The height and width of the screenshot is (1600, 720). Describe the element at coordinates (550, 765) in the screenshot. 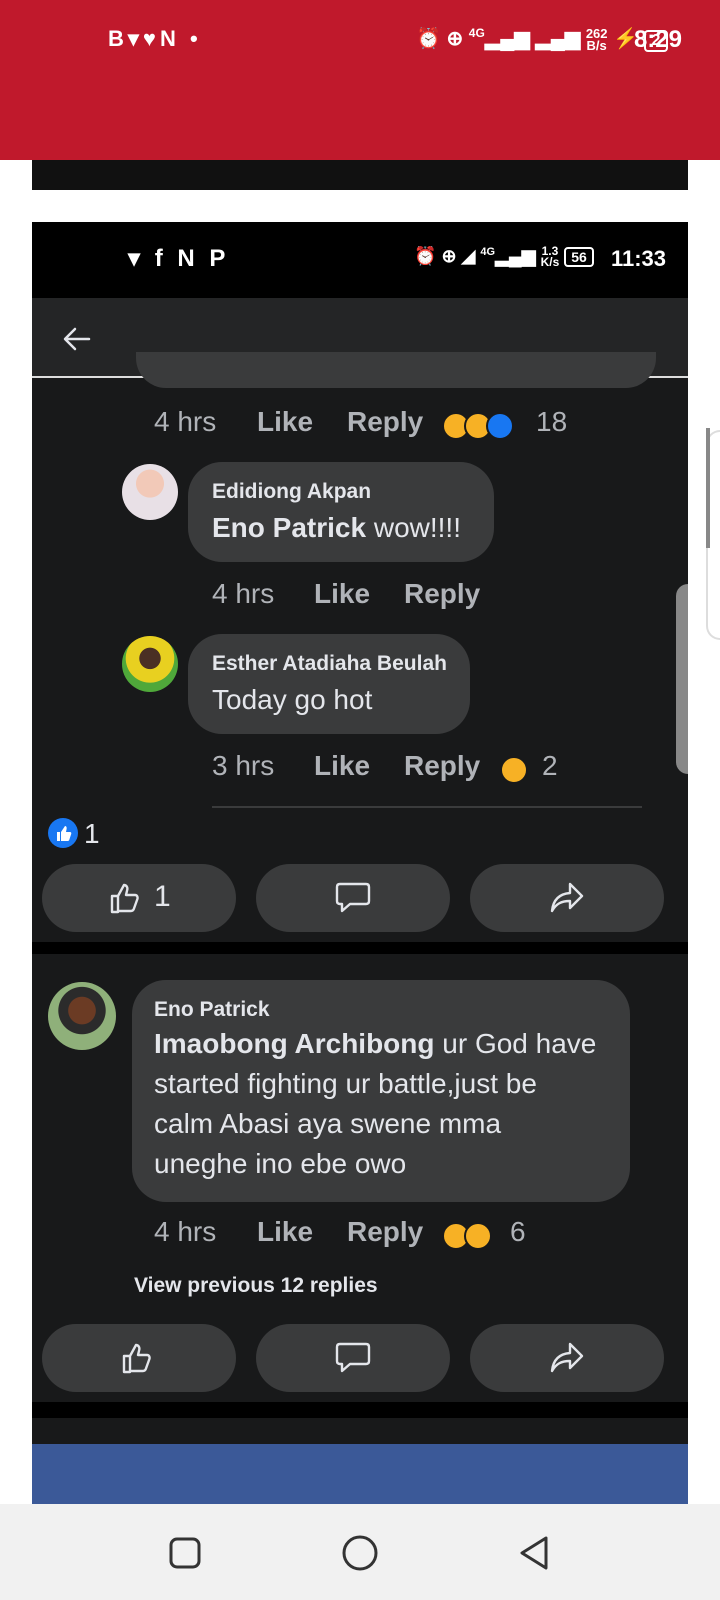

I see `reaction-count: 2` at that location.